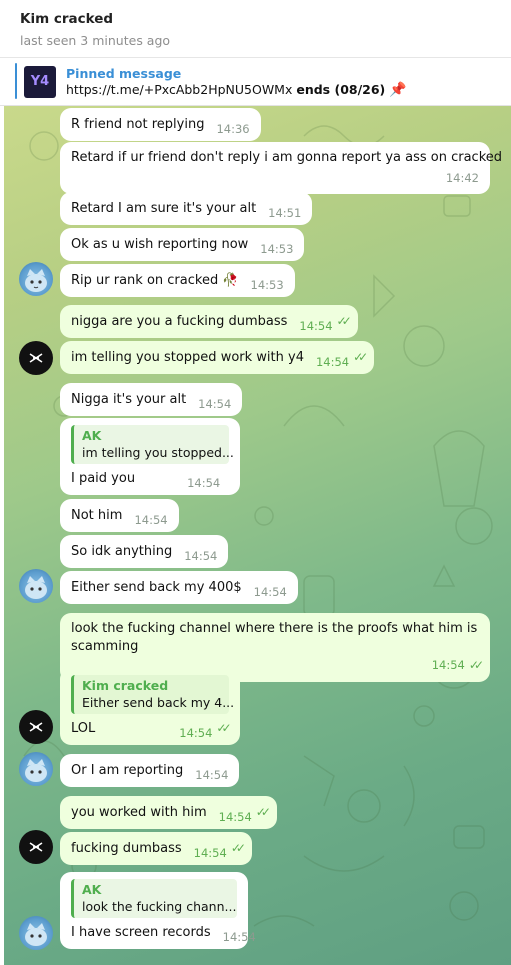  Describe the element at coordinates (40, 82) in the screenshot. I see `pinned-thumbnail: Y4` at that location.